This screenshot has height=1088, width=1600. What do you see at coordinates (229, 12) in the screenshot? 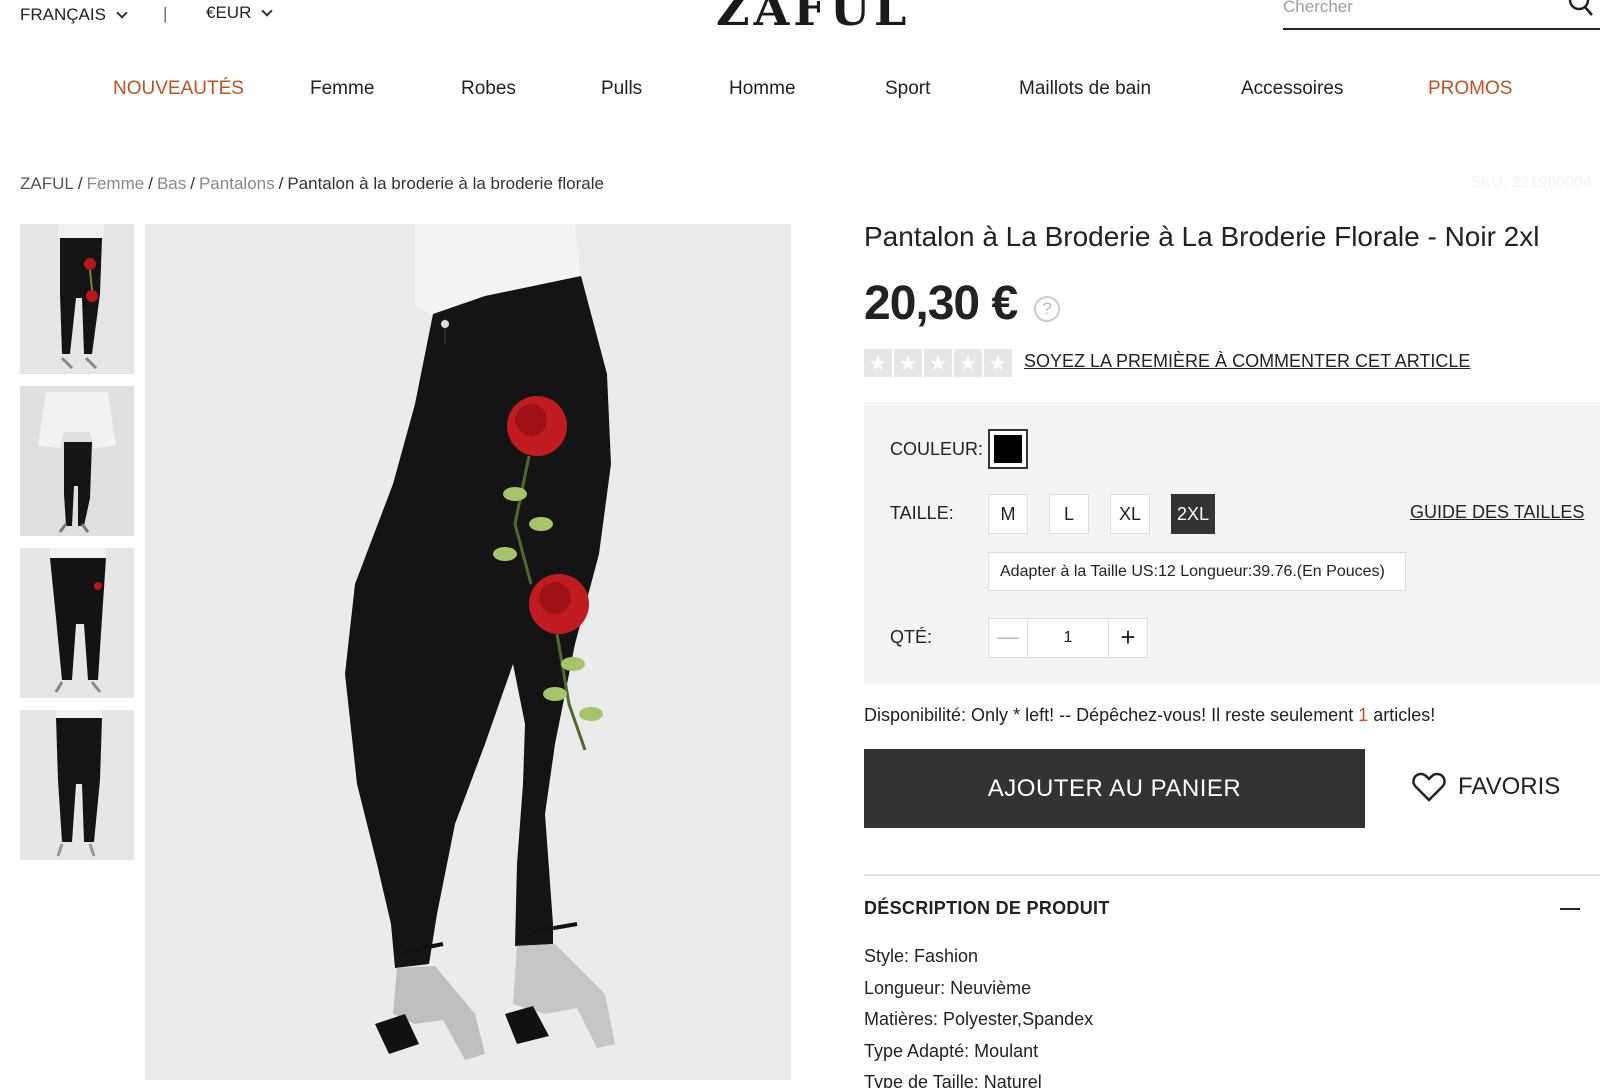
I see `currency-label: €EUR` at bounding box center [229, 12].